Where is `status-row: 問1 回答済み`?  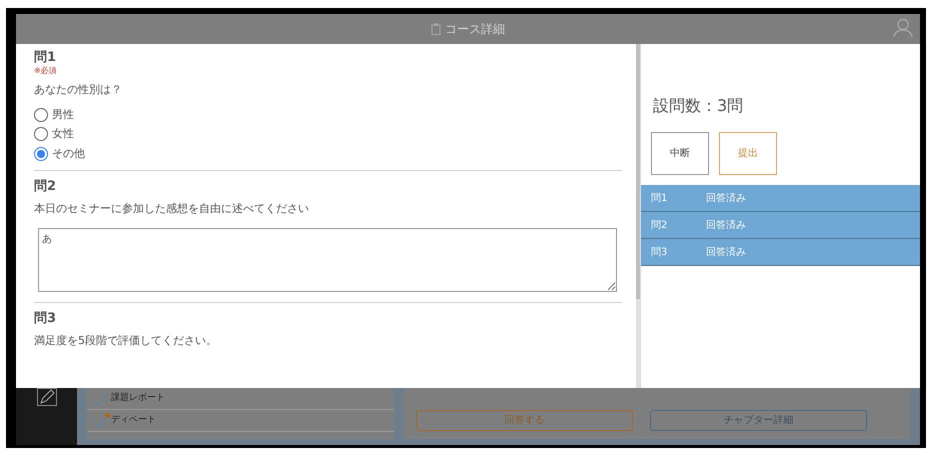
status-row: 問1 回答済み is located at coordinates (780, 198).